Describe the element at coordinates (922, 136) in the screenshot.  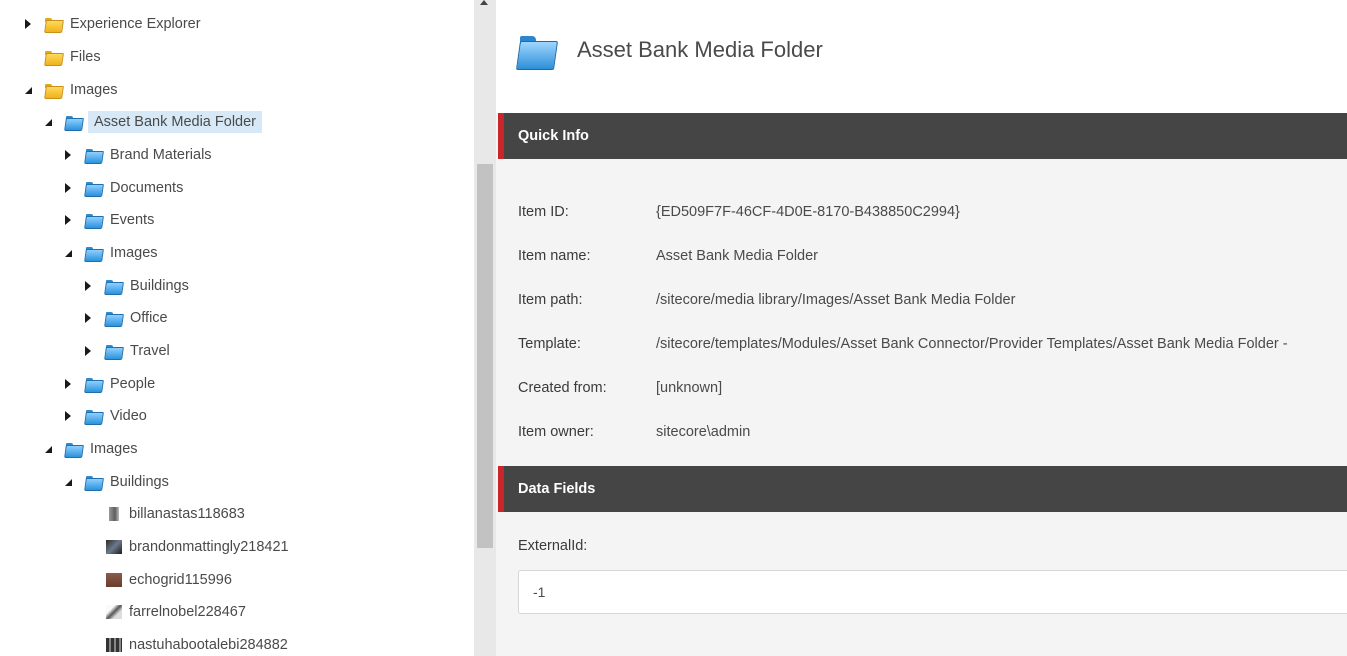
I see `quick-info-section-header: Quick Info` at that location.